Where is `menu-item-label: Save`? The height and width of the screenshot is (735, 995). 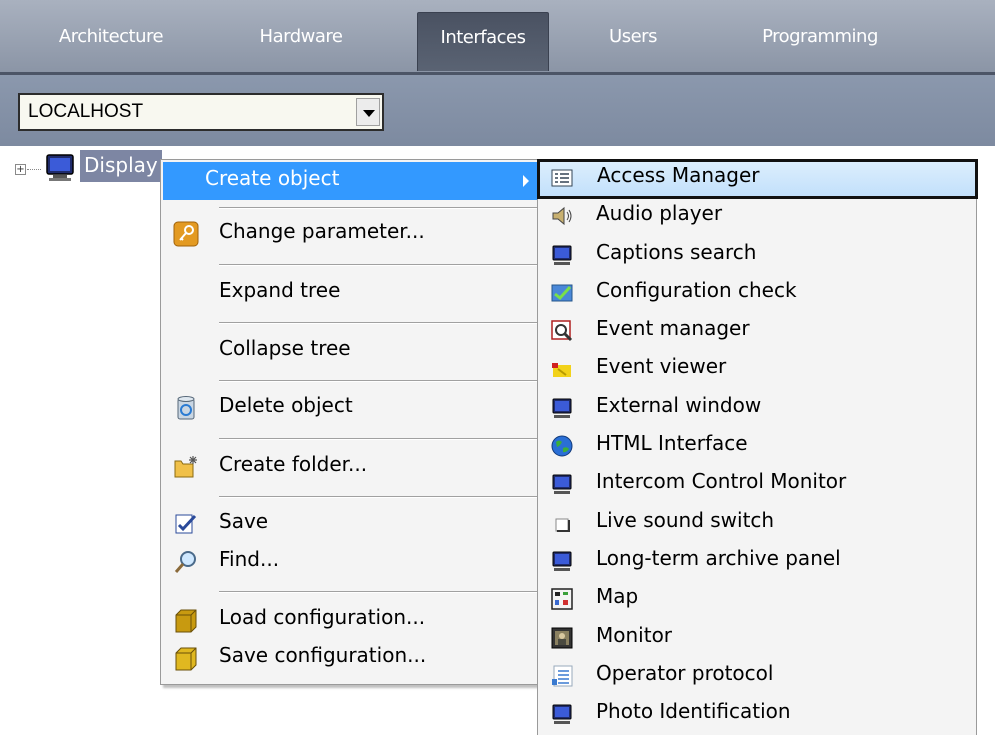
menu-item-label: Save is located at coordinates (244, 521).